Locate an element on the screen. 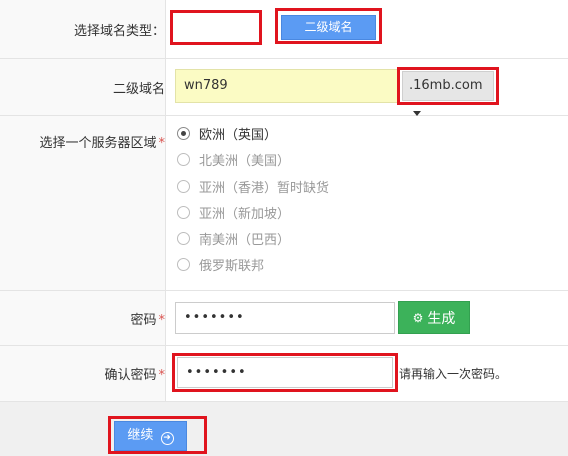  domain-type-label: 选择域名类型： is located at coordinates (119, 31).